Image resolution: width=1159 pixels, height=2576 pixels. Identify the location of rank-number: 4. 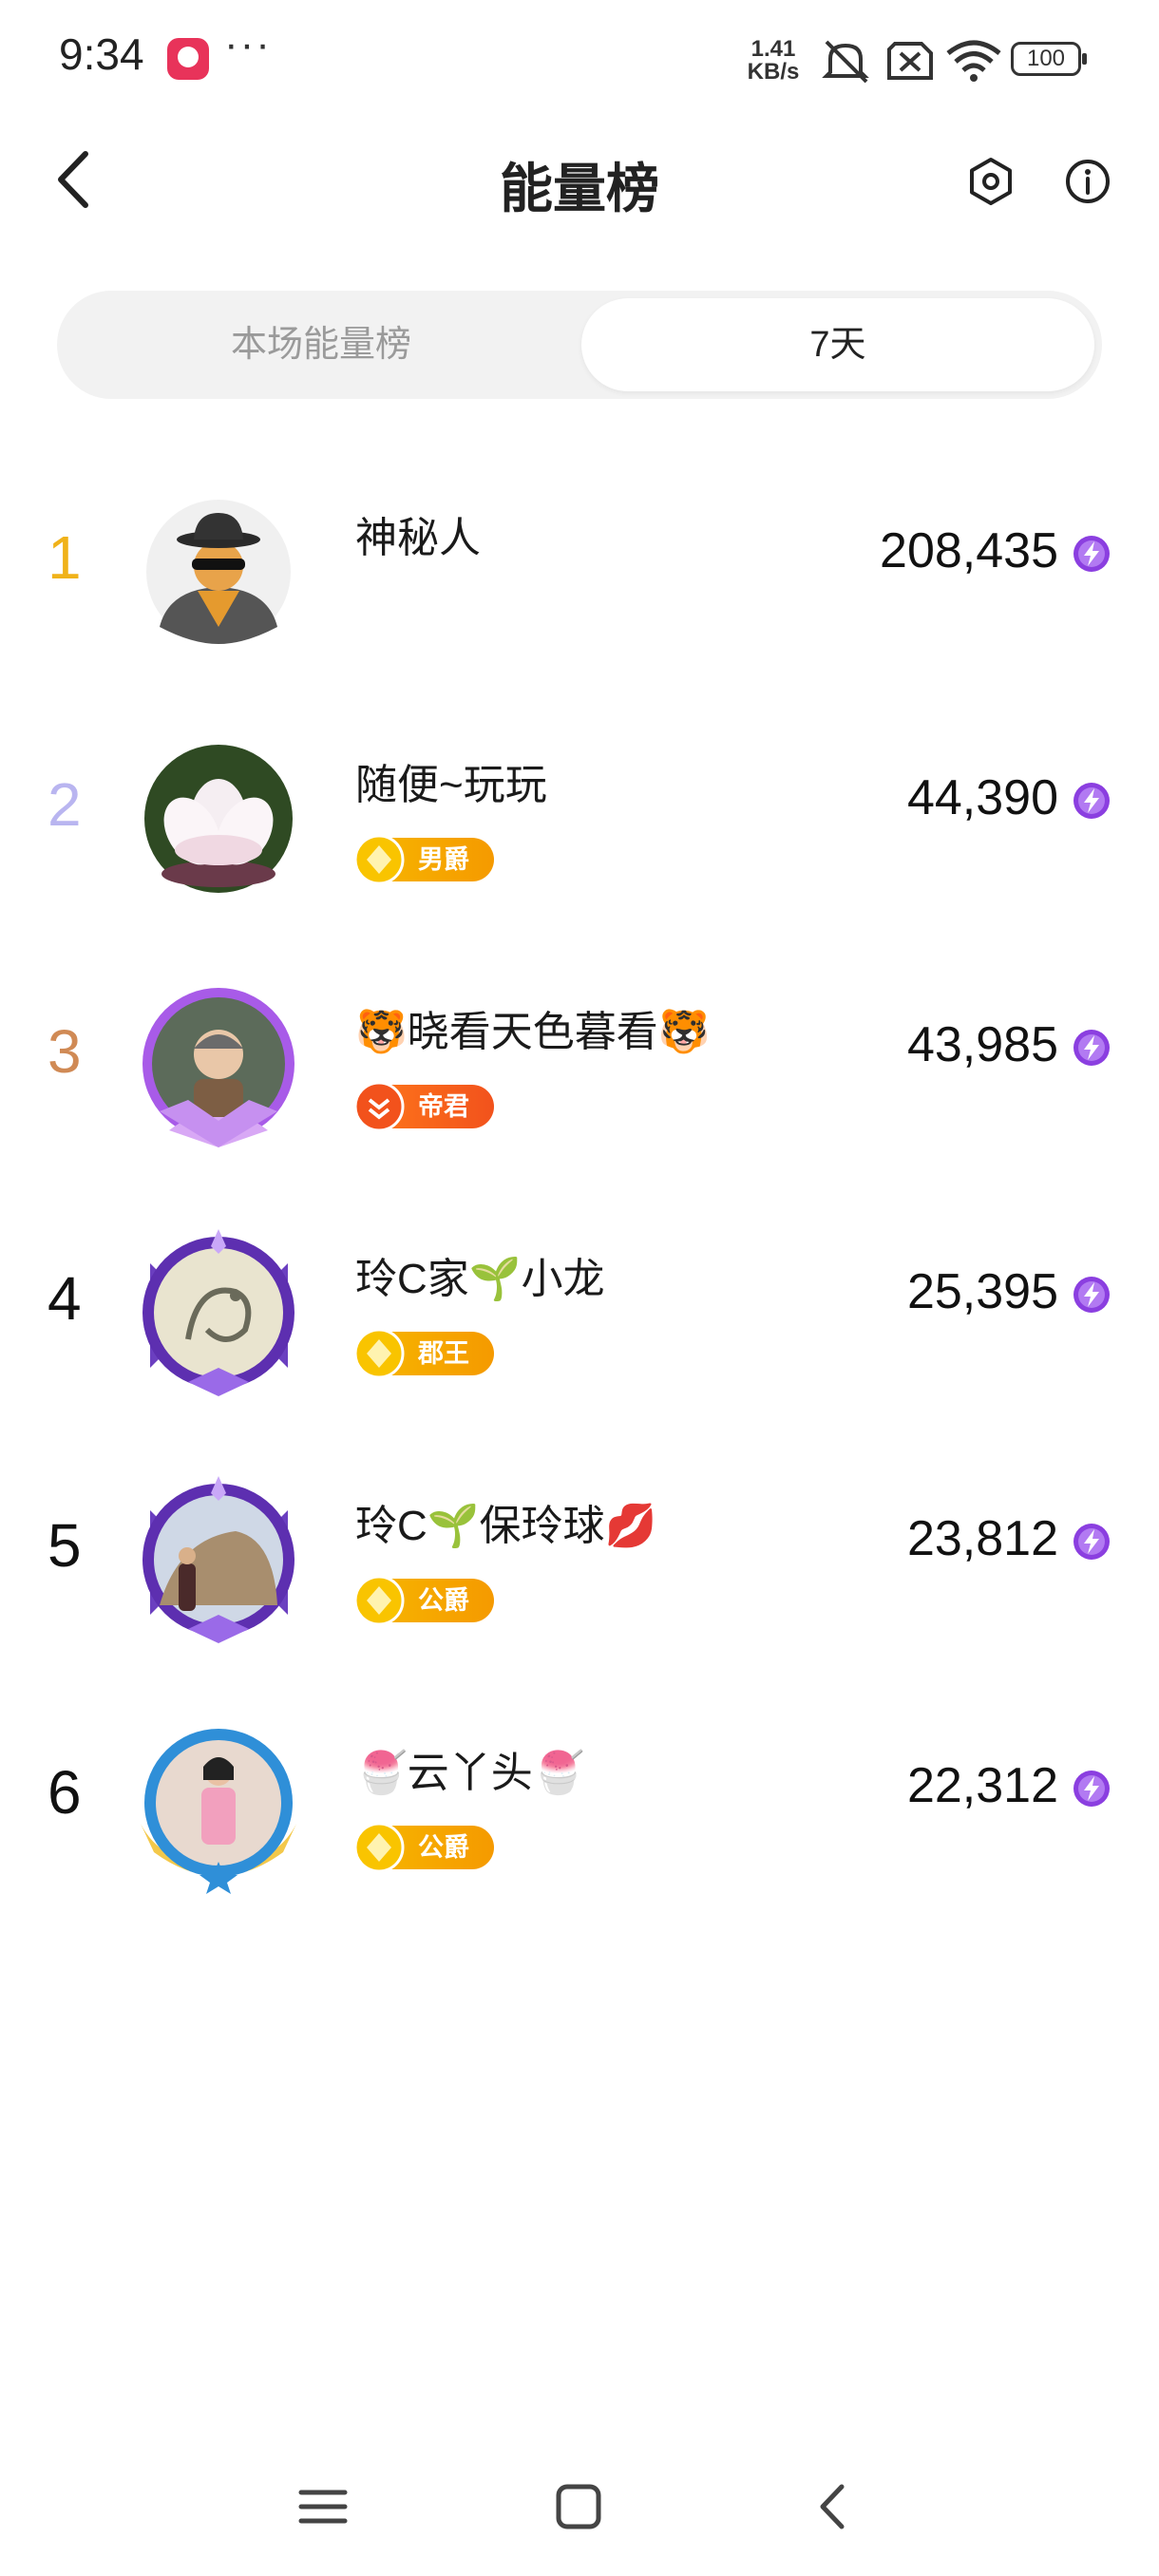
(65, 1298).